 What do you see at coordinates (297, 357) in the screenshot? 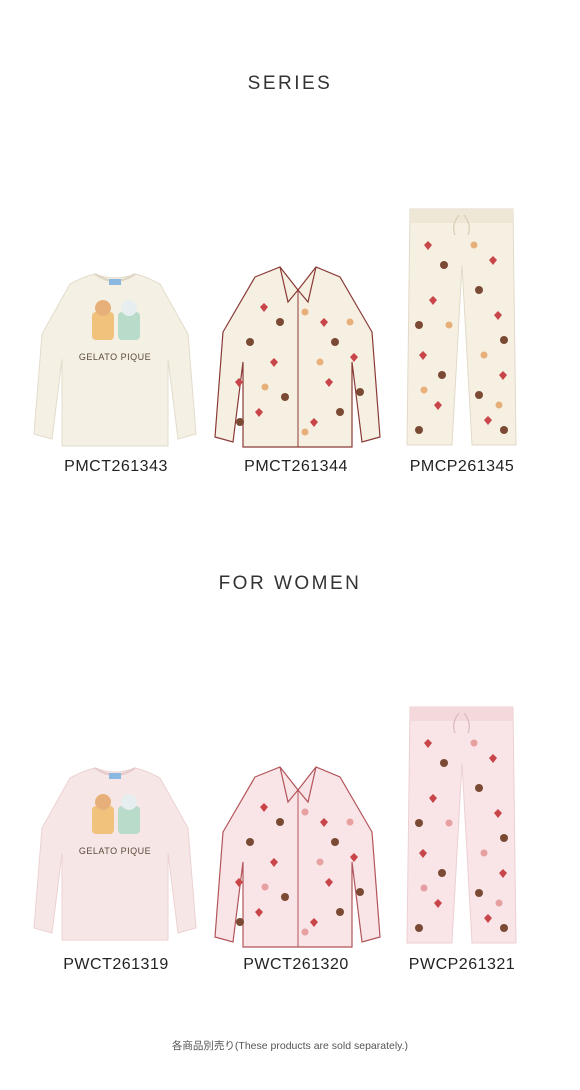
I see `product-image-shirt-men` at bounding box center [297, 357].